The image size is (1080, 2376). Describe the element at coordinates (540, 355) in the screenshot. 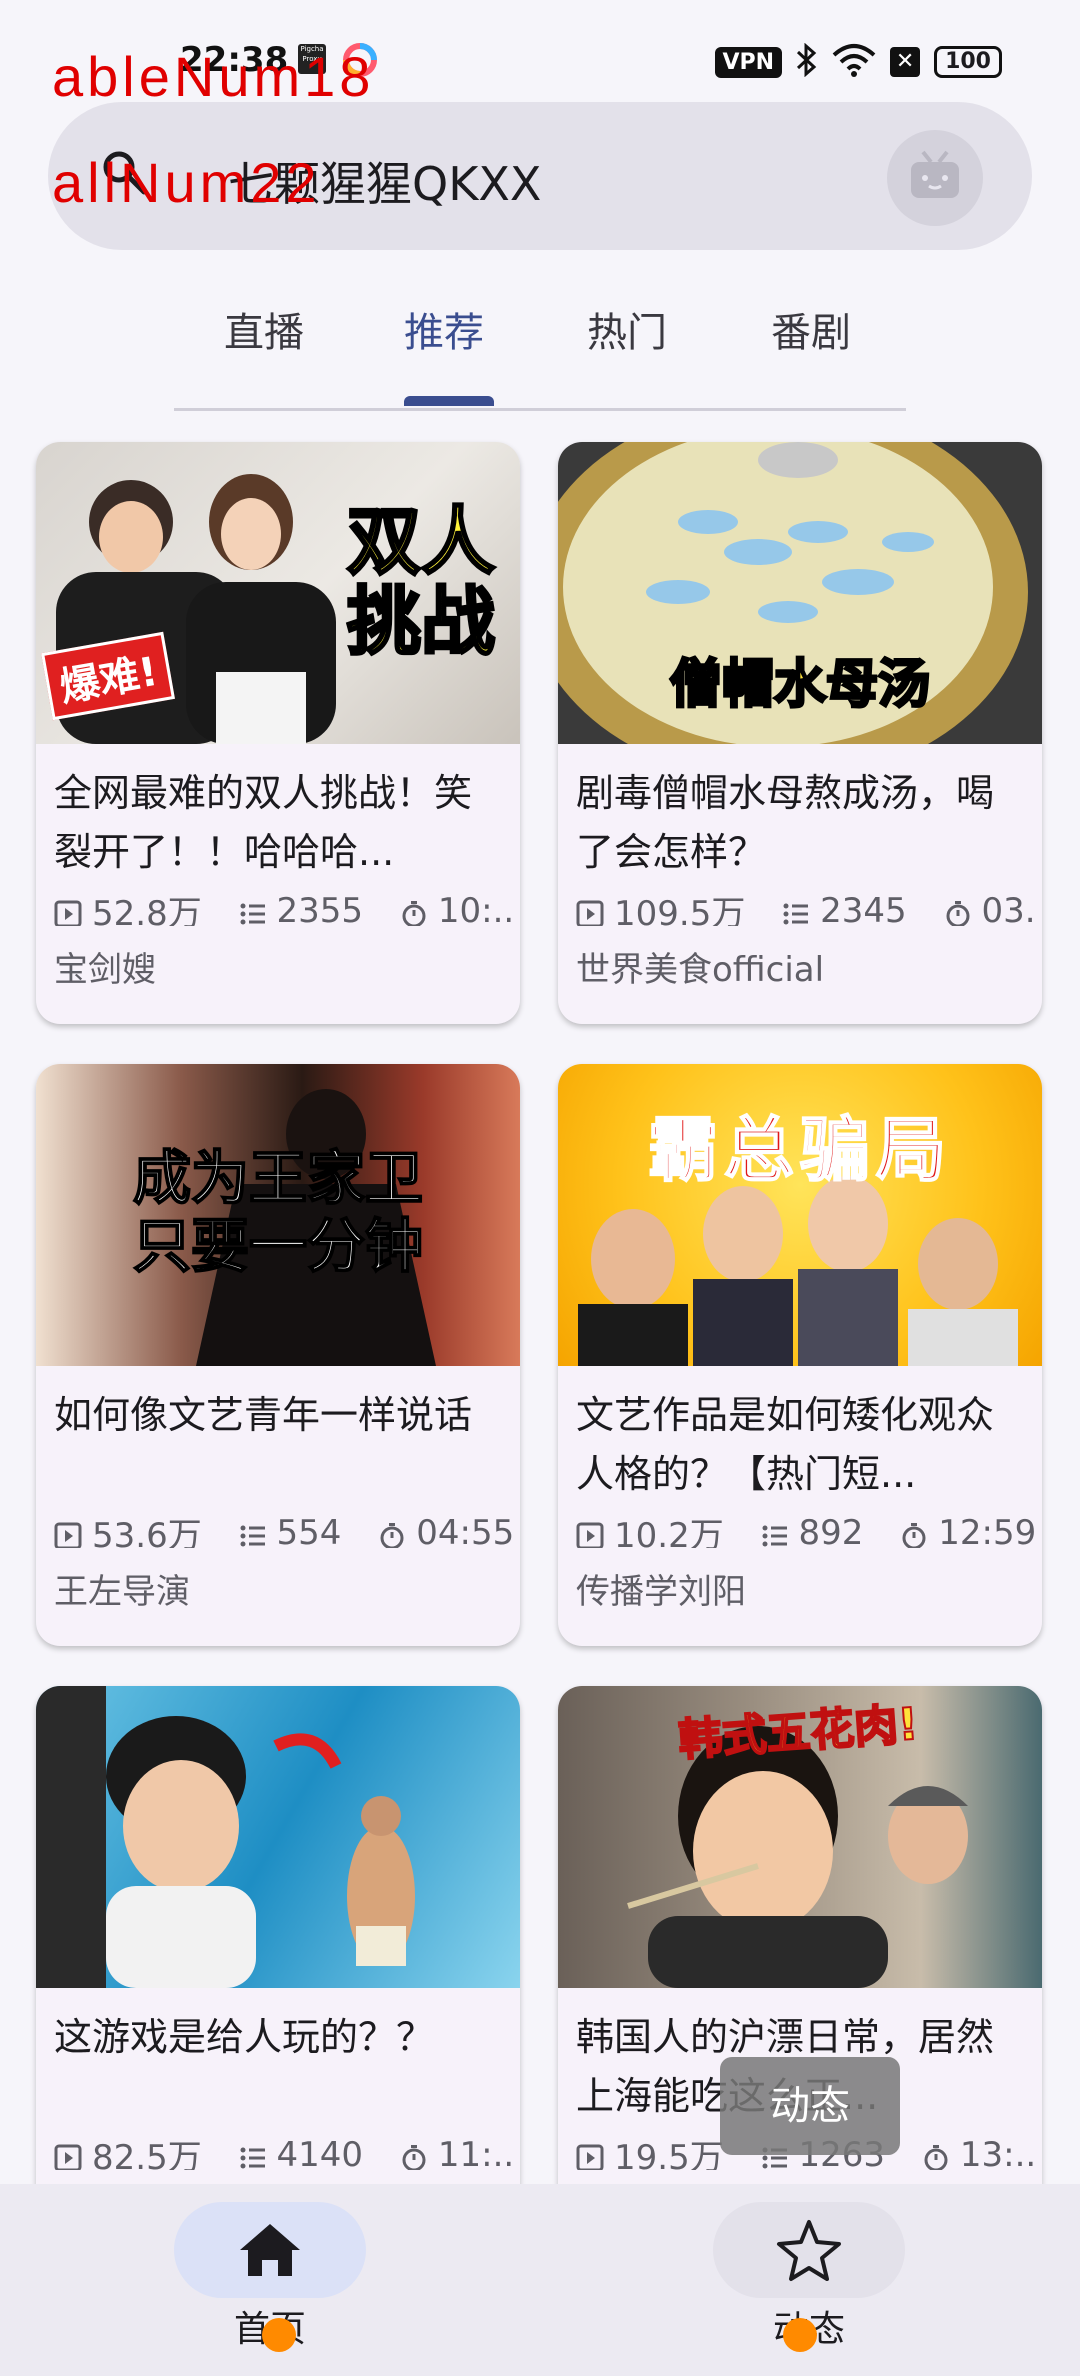

I see `tab-bar: 直播 推荐 热门 番剧` at that location.